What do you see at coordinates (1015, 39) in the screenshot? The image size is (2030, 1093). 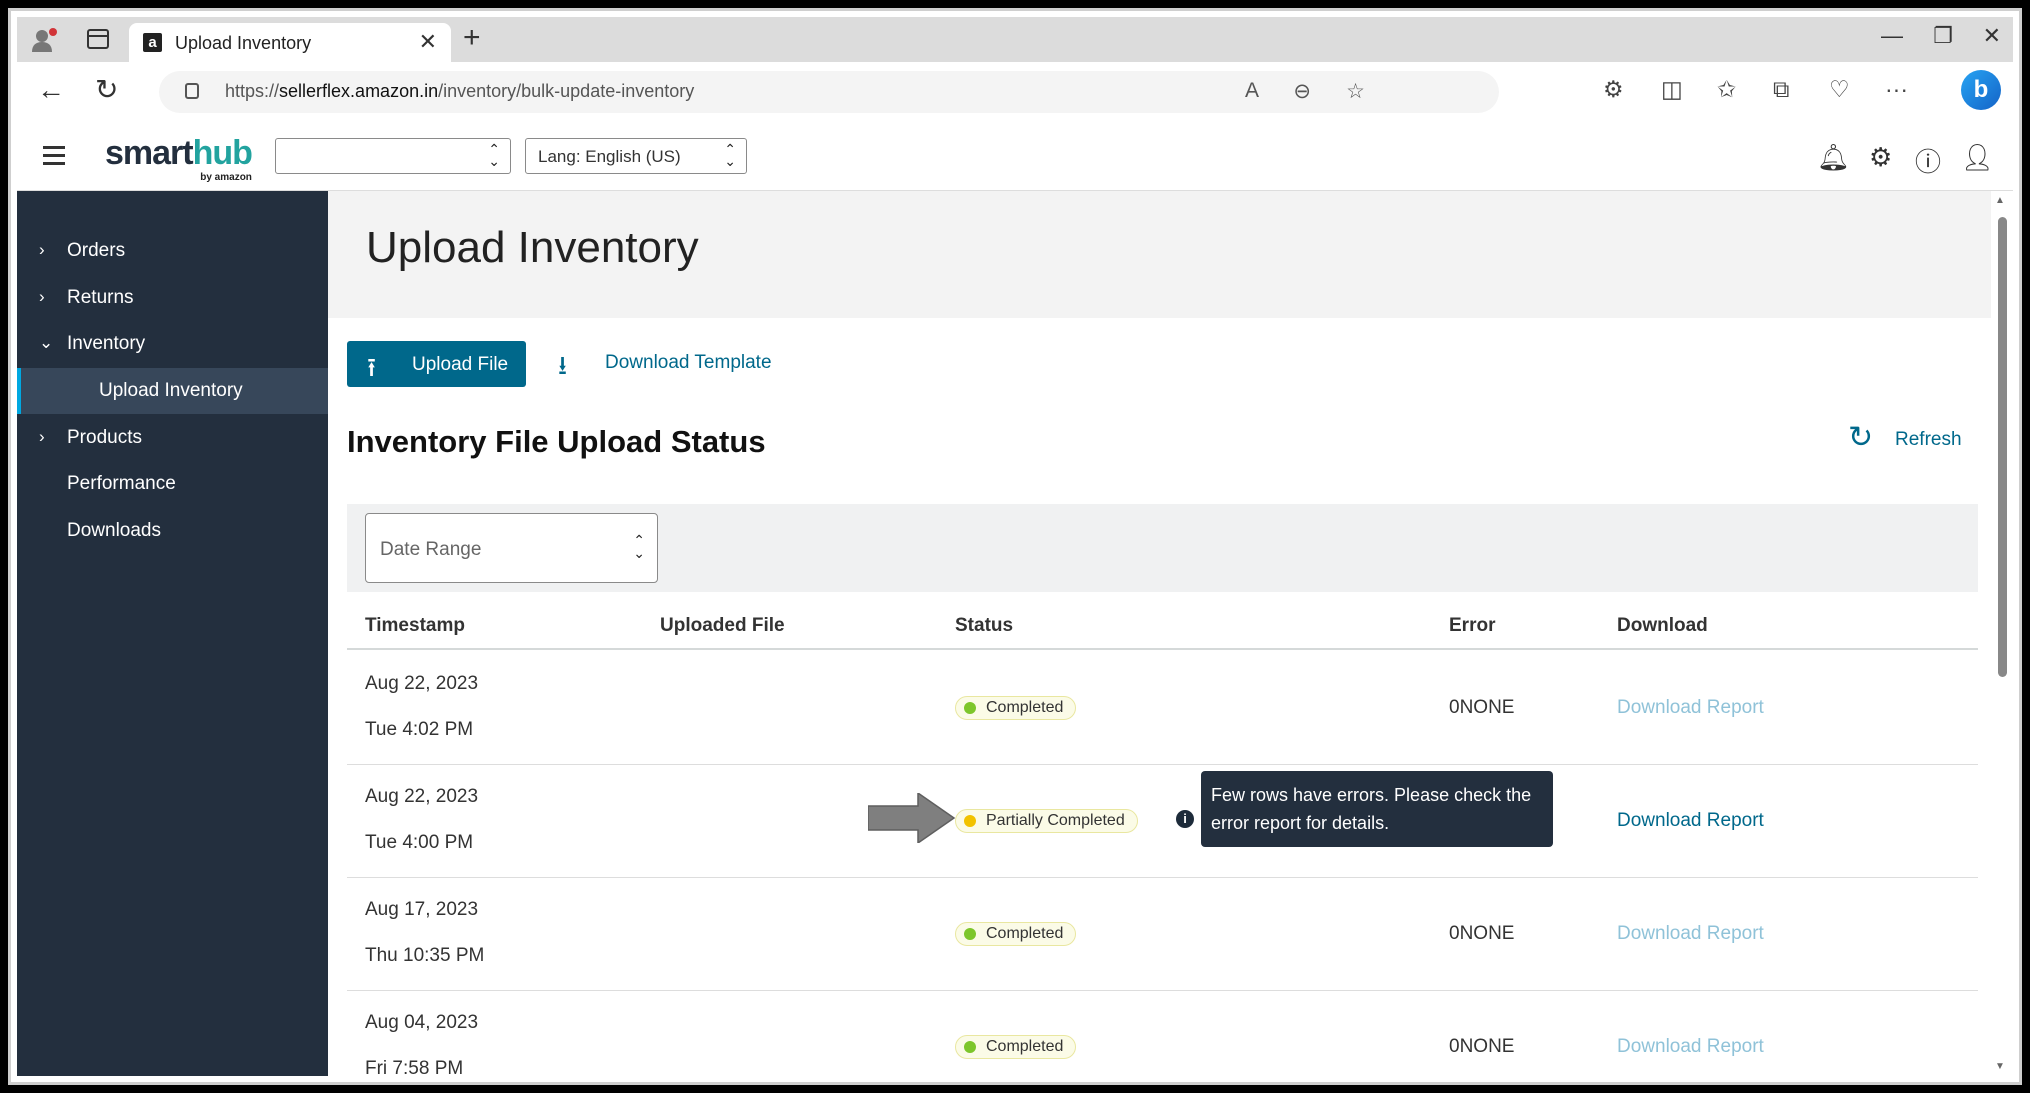 I see `tab-strip: a Upload Inventory ✕ + — ❐ ✕` at bounding box center [1015, 39].